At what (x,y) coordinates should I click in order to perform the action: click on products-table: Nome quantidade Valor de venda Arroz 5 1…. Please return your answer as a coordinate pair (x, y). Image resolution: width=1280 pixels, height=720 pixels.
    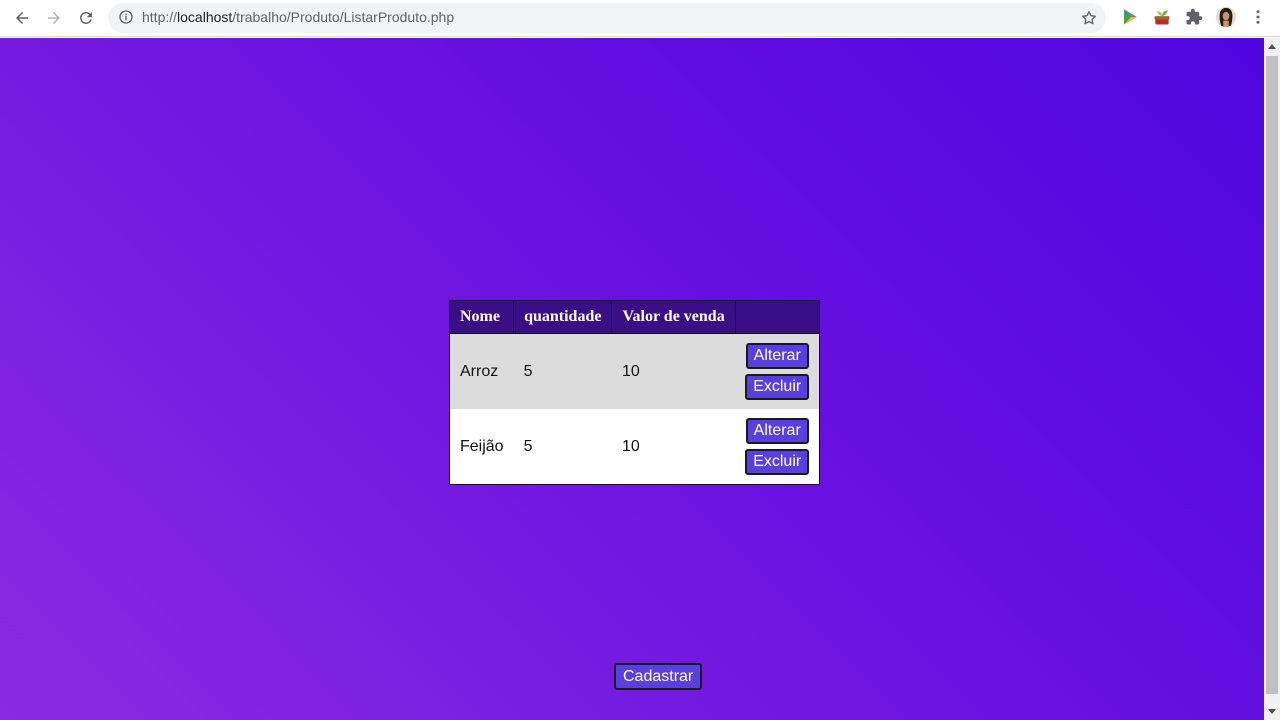
    Looking at the image, I should click on (634, 392).